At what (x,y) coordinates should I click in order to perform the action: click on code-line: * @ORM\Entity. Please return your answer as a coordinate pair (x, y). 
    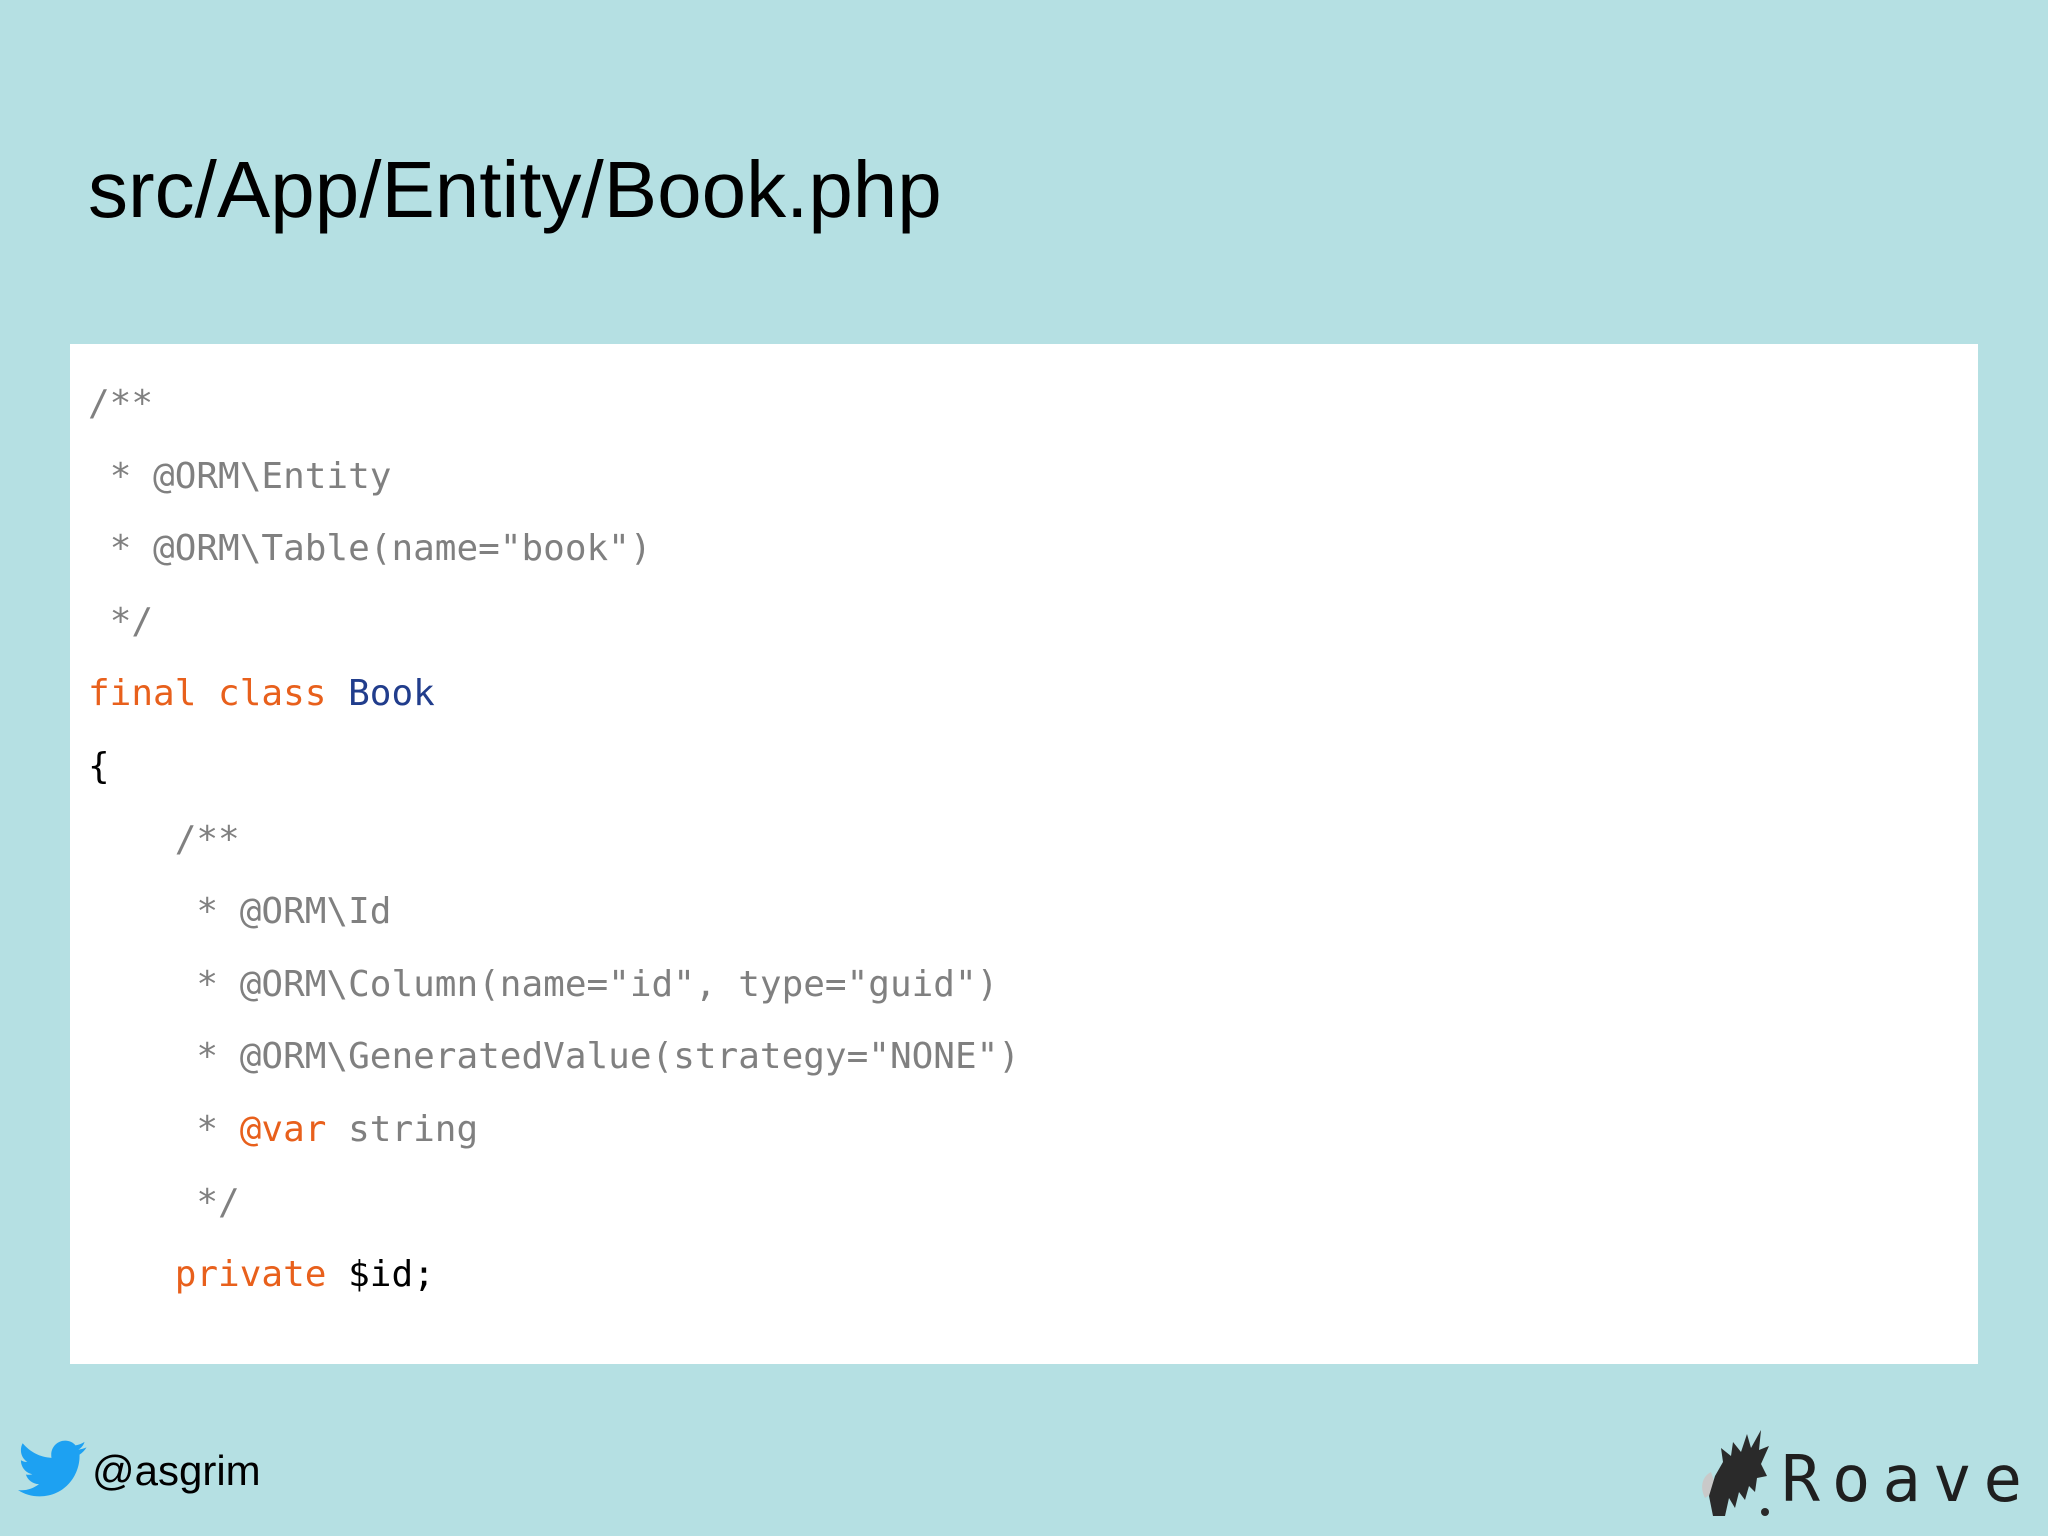
    Looking at the image, I should click on (1033, 477).